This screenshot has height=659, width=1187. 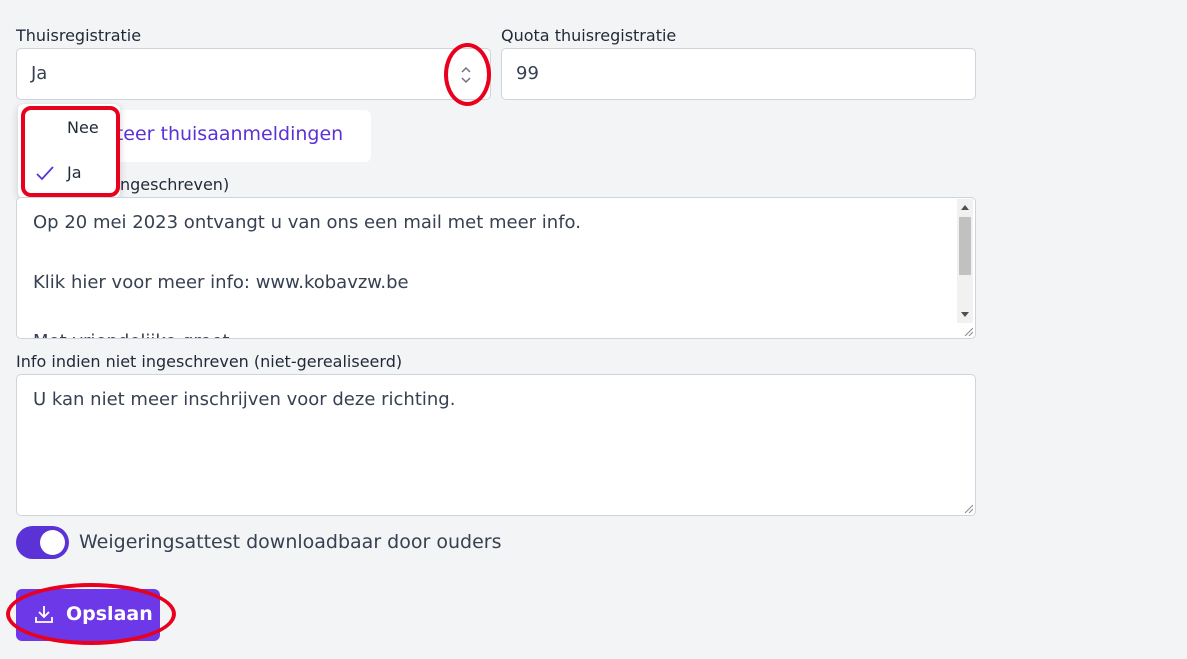 I want to click on export-thuisaanmeldingen-button: rteer thuisaanmeldingen, so click(x=239, y=136).